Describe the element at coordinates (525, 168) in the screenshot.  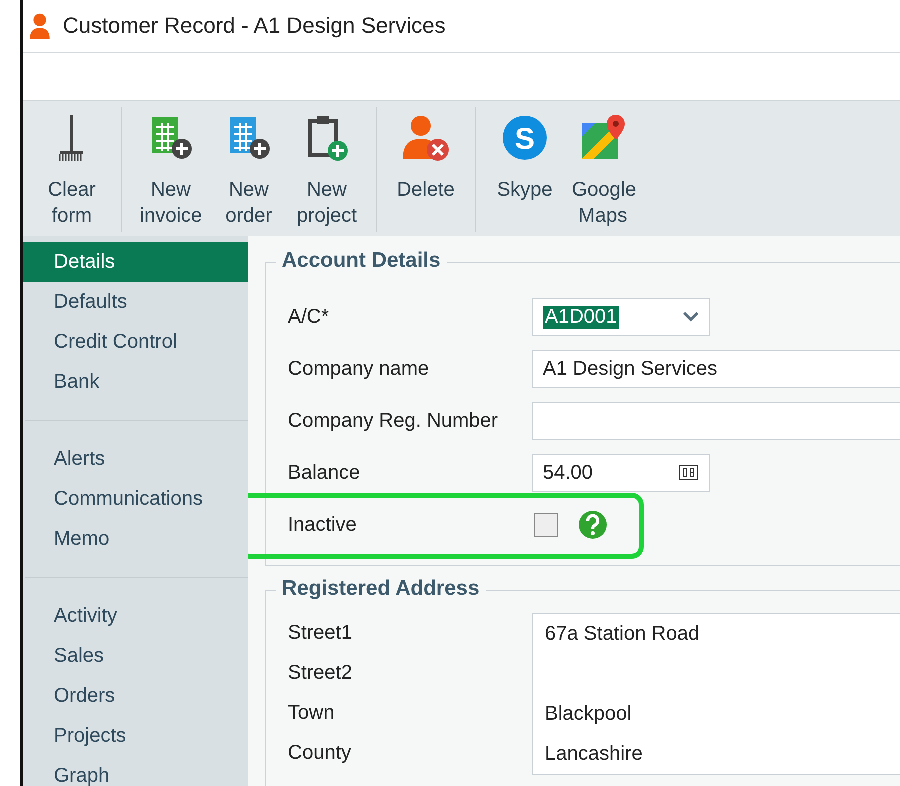
I see `toolbar-button: S Skype` at that location.